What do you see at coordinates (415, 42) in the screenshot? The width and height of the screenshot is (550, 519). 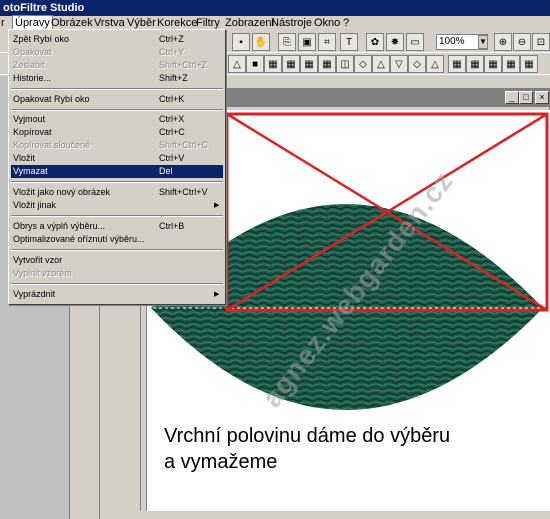 I see `screen-icon: ▭` at bounding box center [415, 42].